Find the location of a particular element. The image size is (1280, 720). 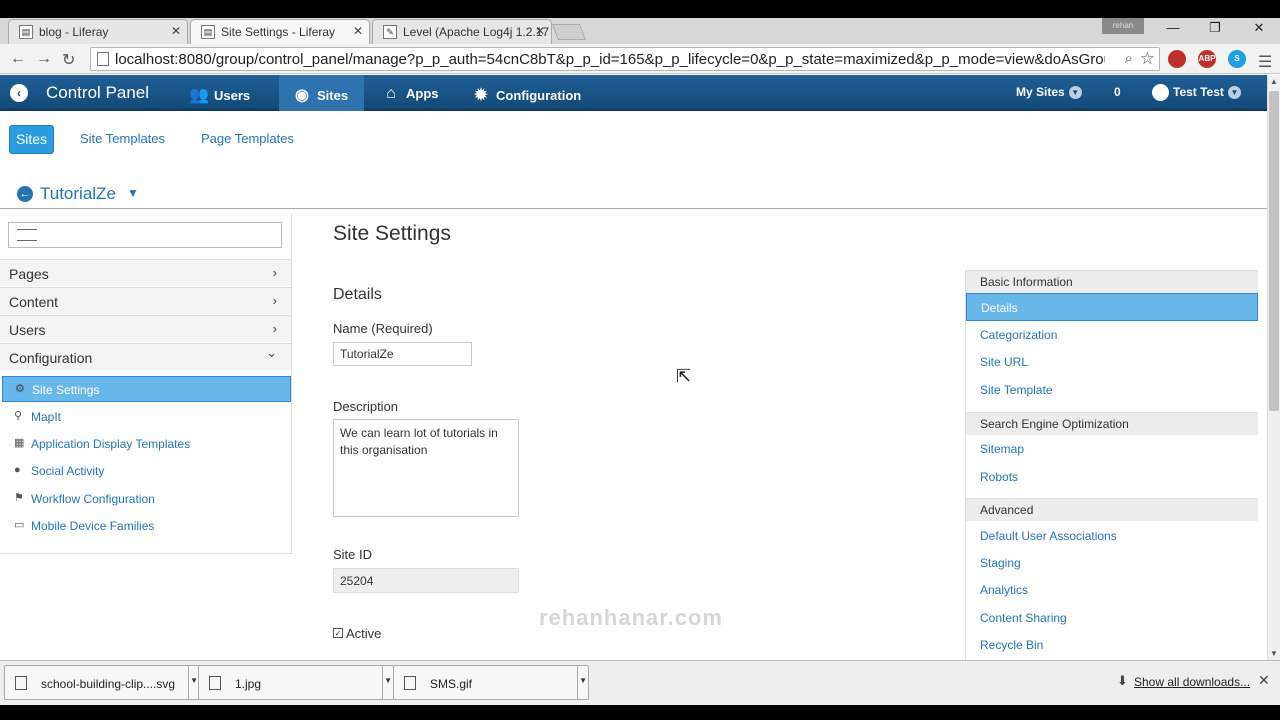

nav-recycle-bin: Recycle Bin is located at coordinates (1112, 645).